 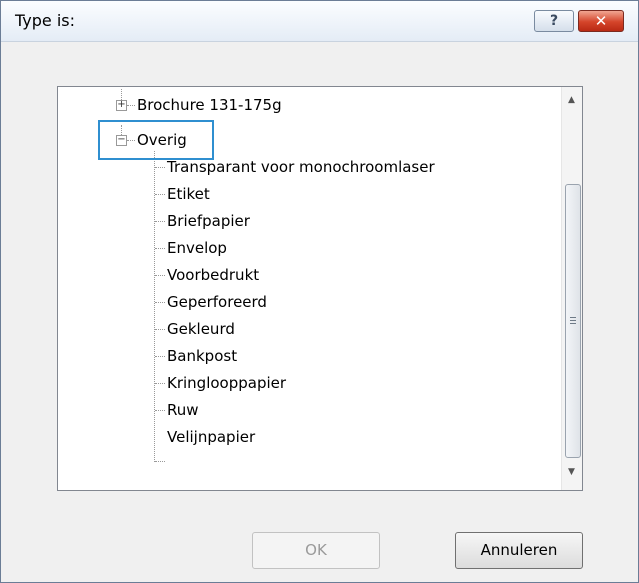 I want to click on tree-item-ruw: Ruw, so click(x=183, y=410).